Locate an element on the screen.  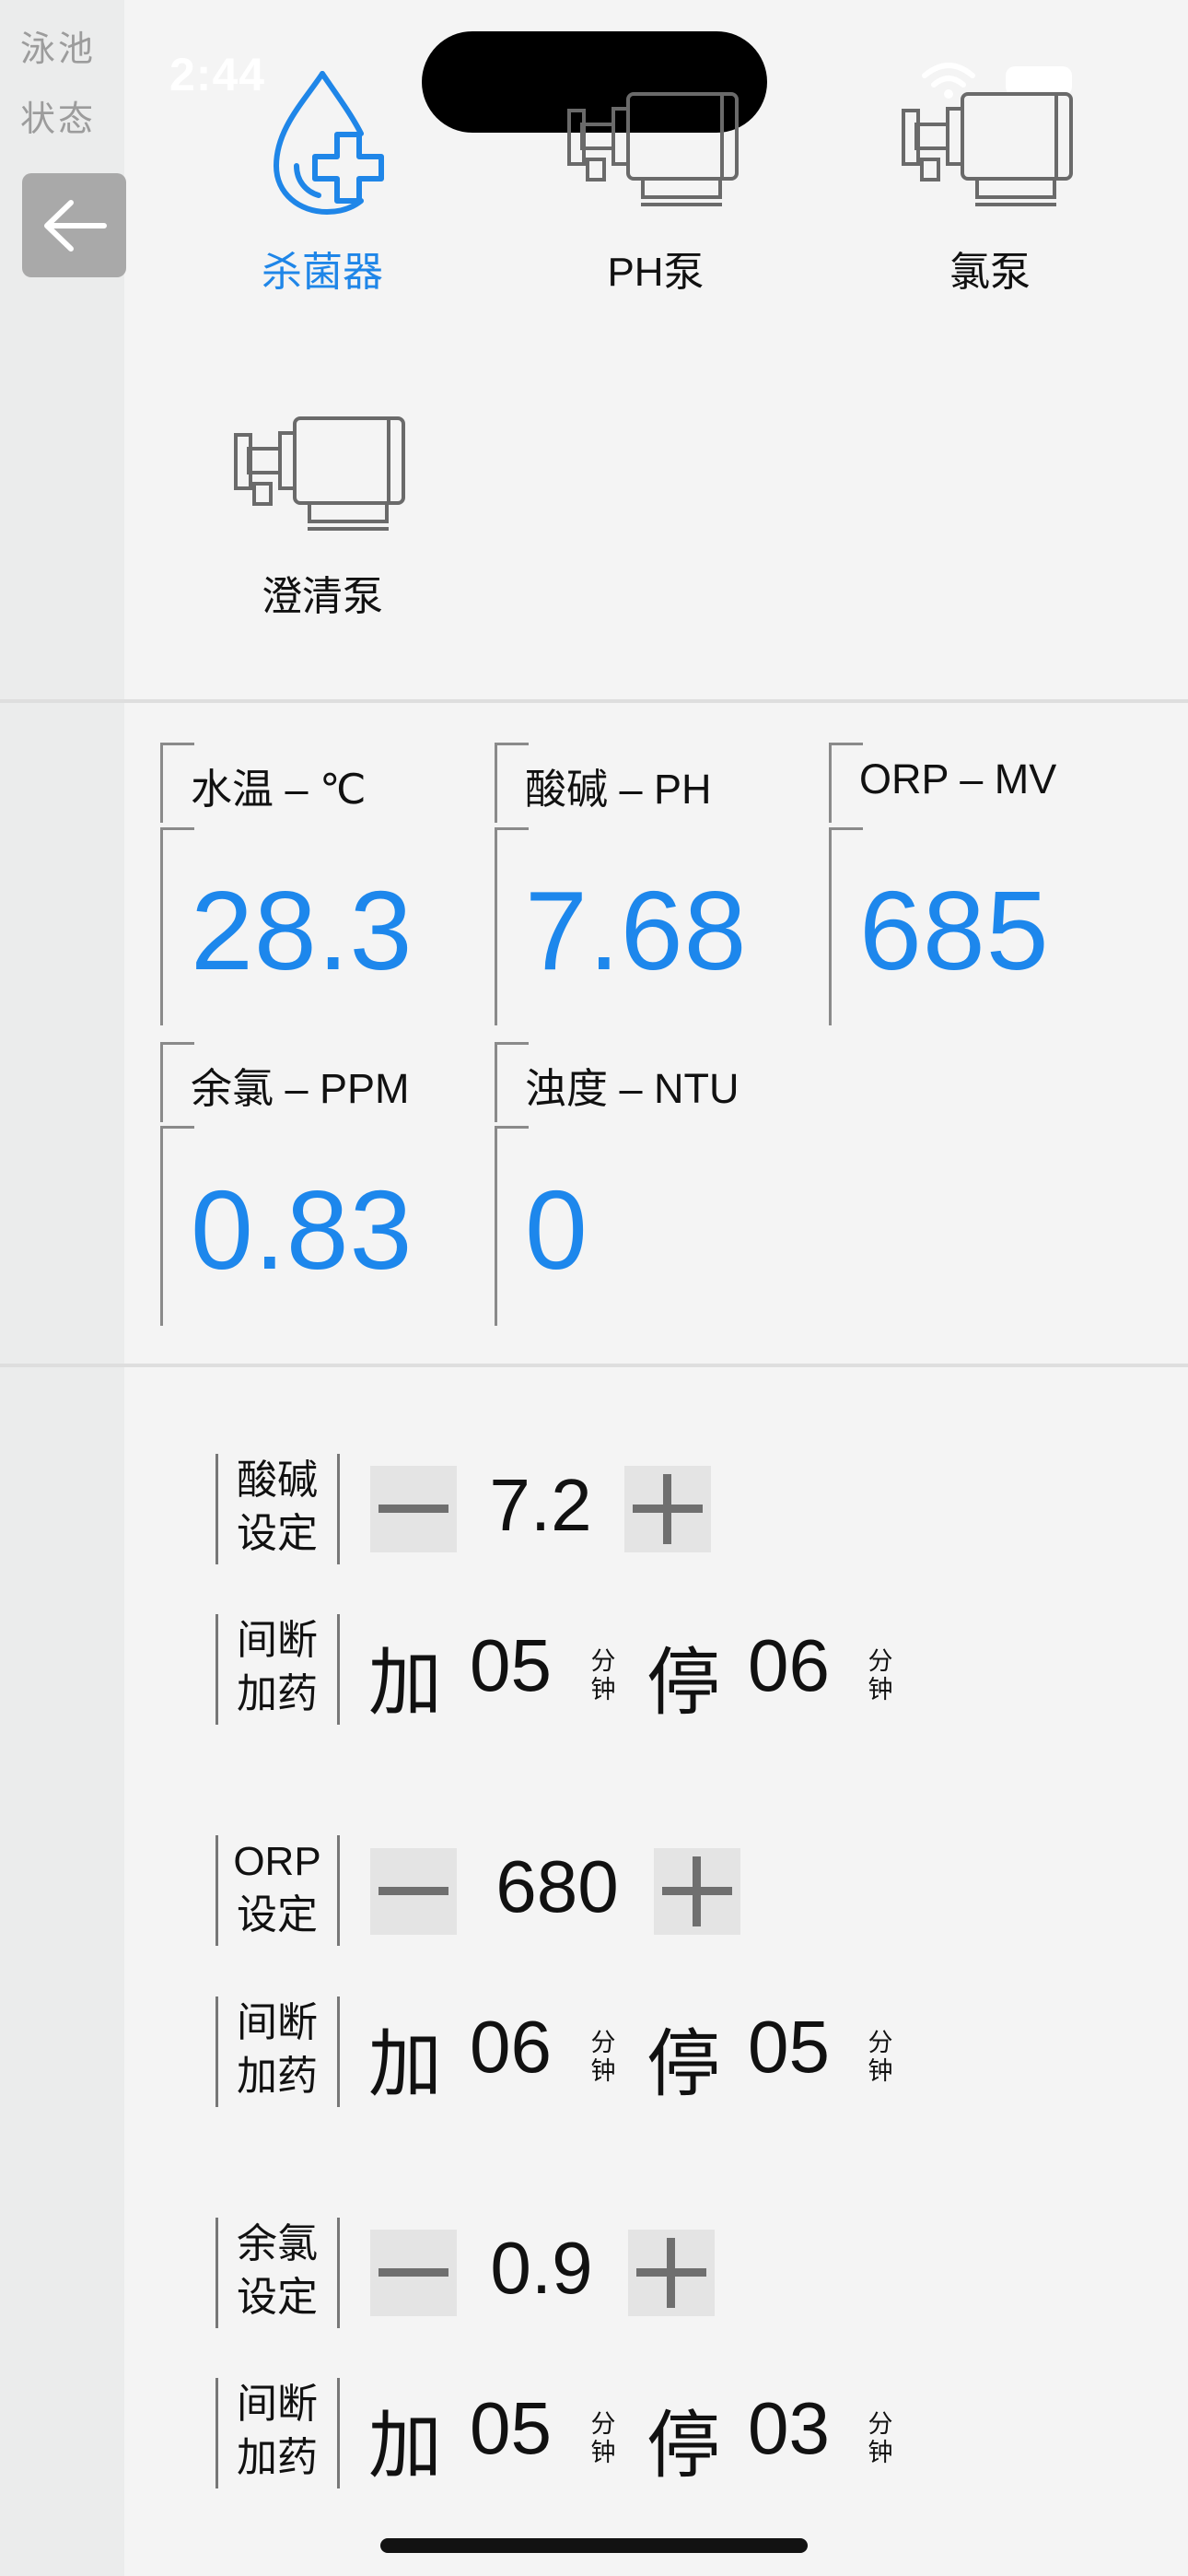
setting-label-chlorine: 余氯 设定 is located at coordinates (277, 2271).